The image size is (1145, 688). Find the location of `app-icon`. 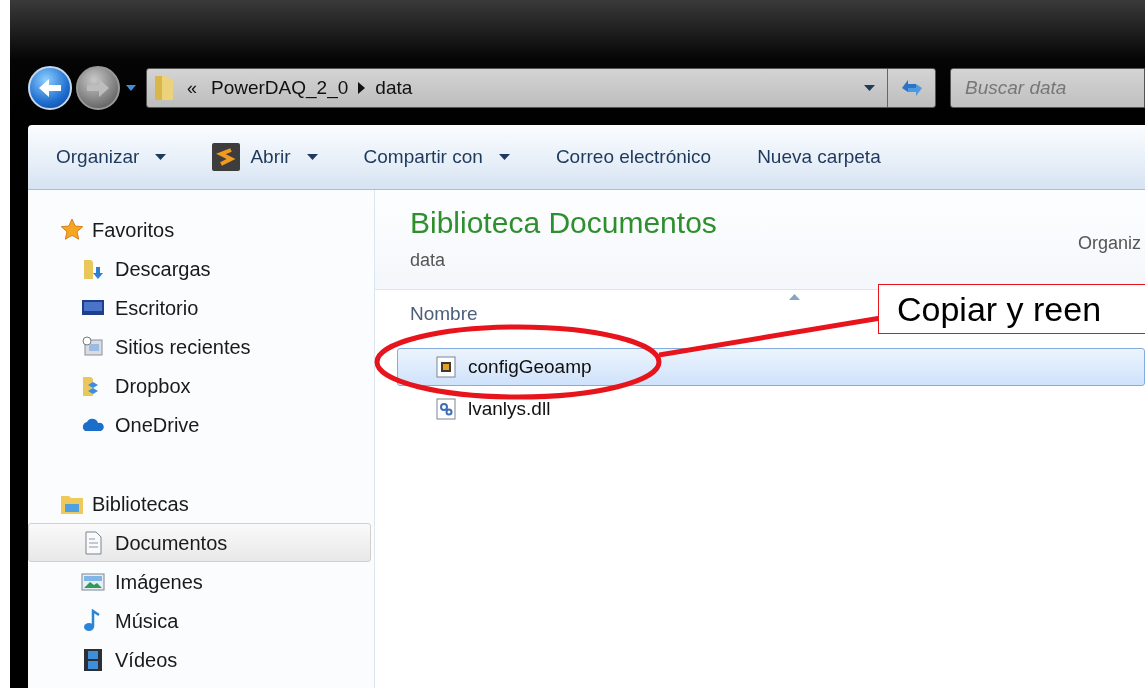

app-icon is located at coordinates (226, 157).